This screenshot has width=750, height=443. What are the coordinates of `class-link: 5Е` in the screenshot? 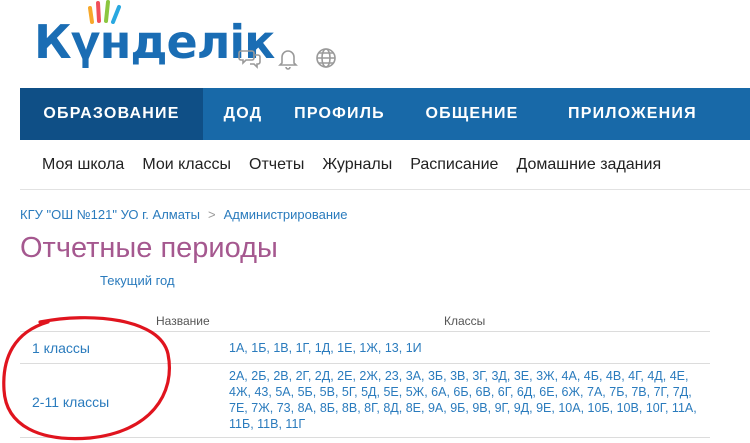 It's located at (390, 392).